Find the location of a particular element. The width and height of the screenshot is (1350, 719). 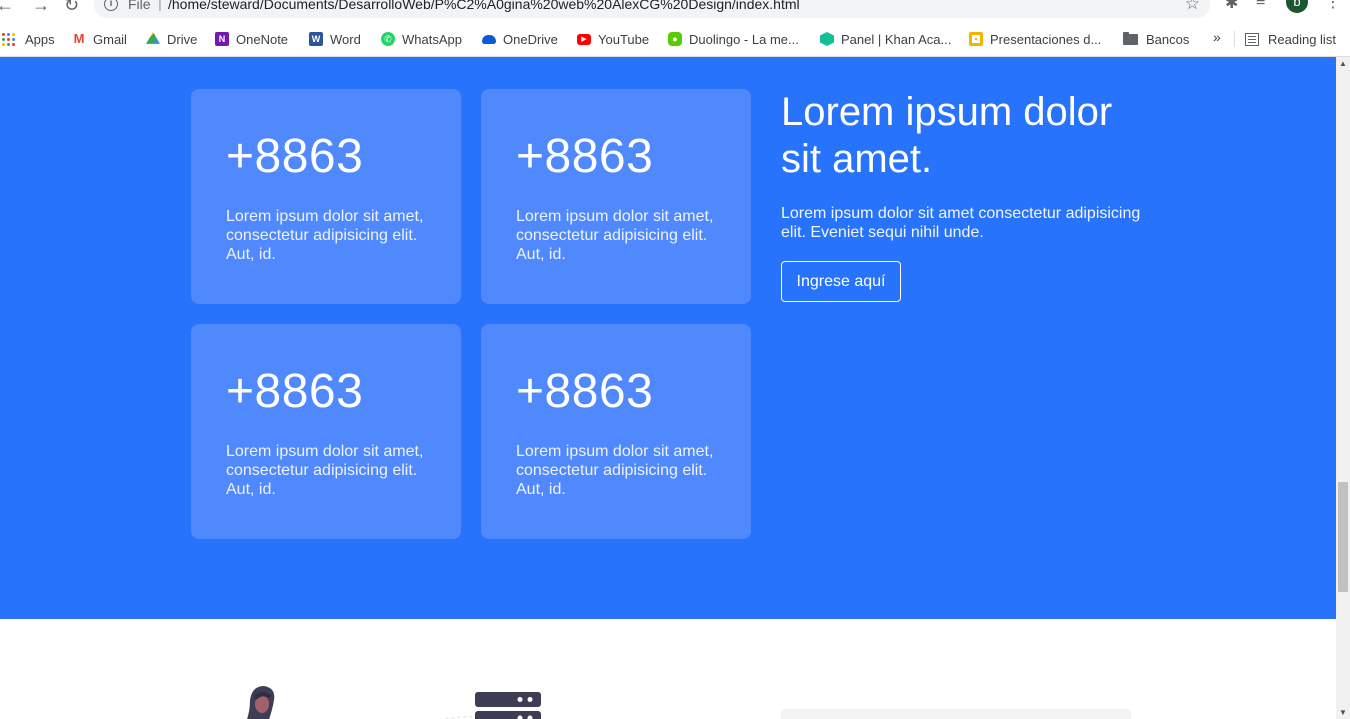

scroll-down-arrow-icon: ▼ is located at coordinates (1343, 712).